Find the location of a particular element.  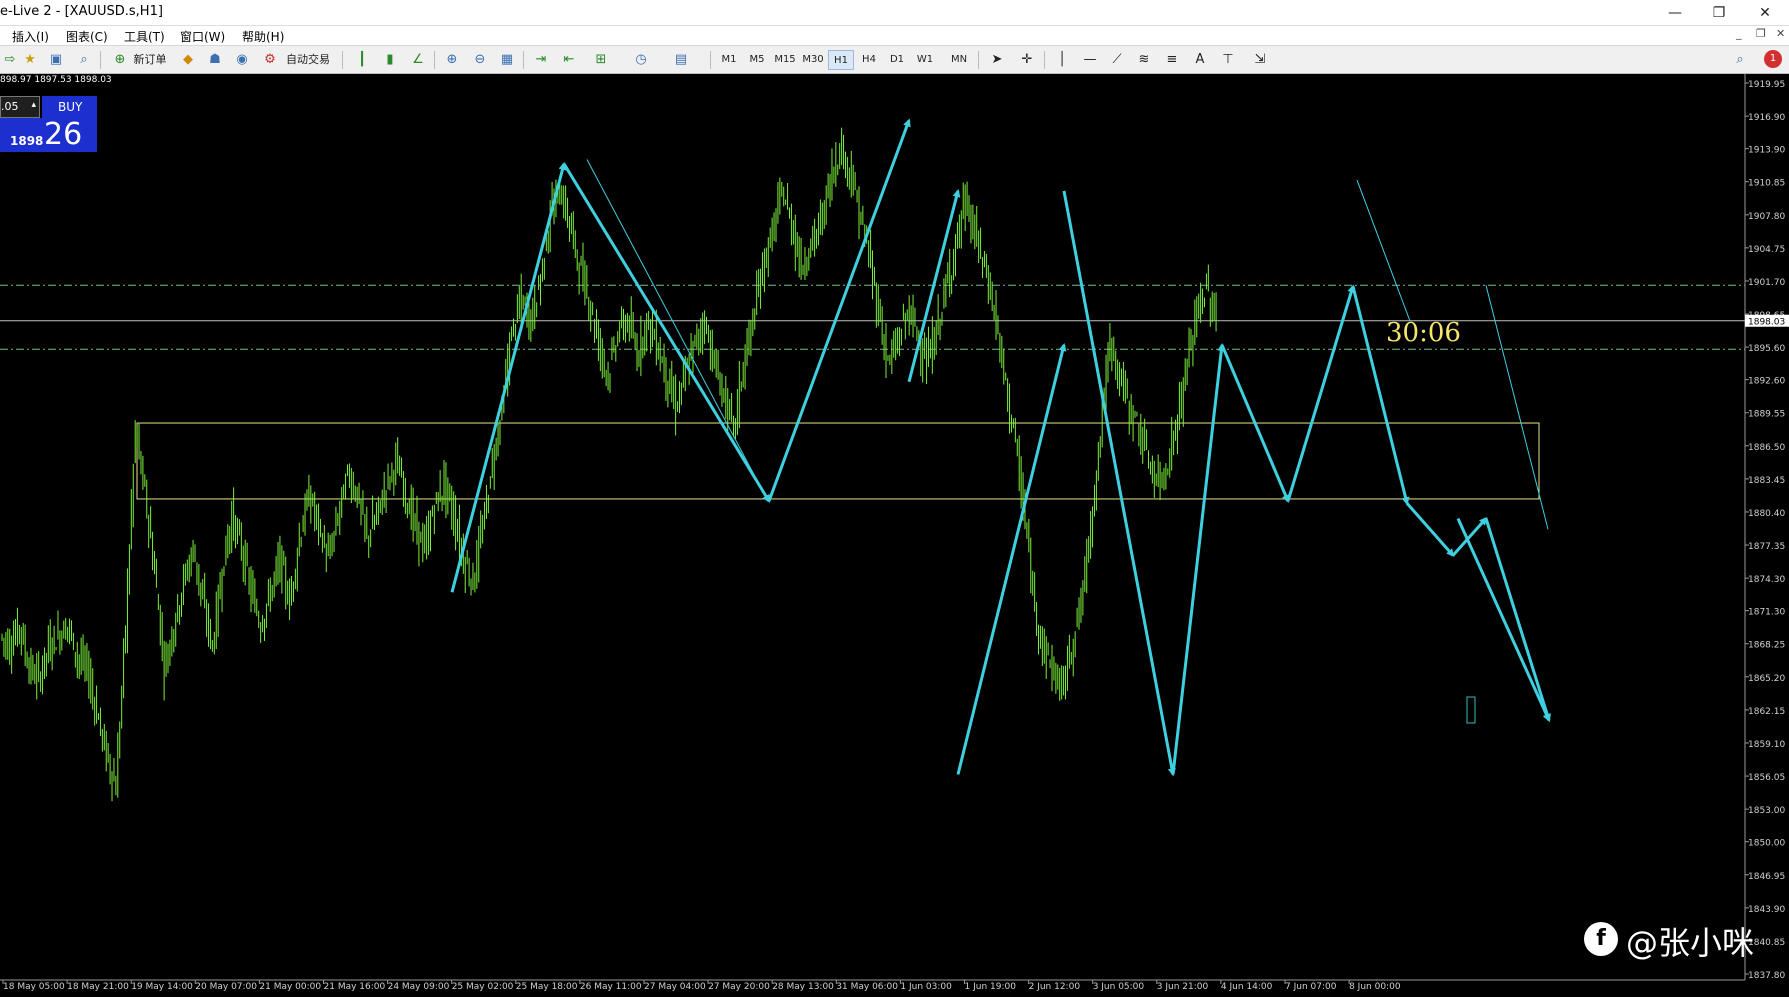

buy-price-small: 1898 is located at coordinates (27, 141).